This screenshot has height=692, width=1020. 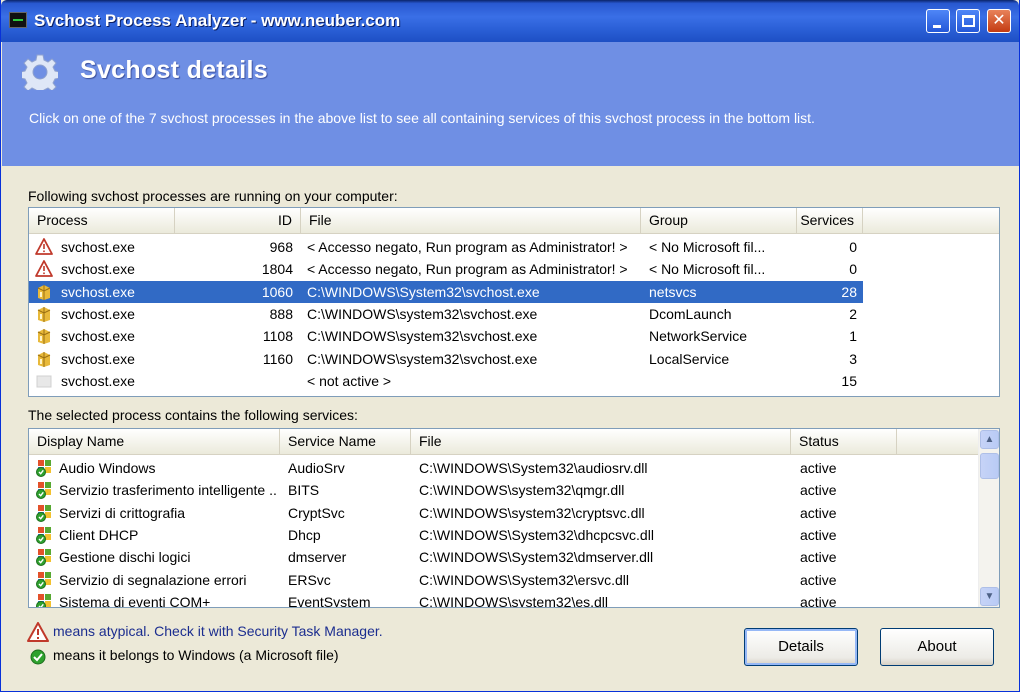 What do you see at coordinates (536, 534) in the screenshot?
I see `service-cell-file: C:\WINDOWS\System32\dhcpcsvc.dll` at bounding box center [536, 534].